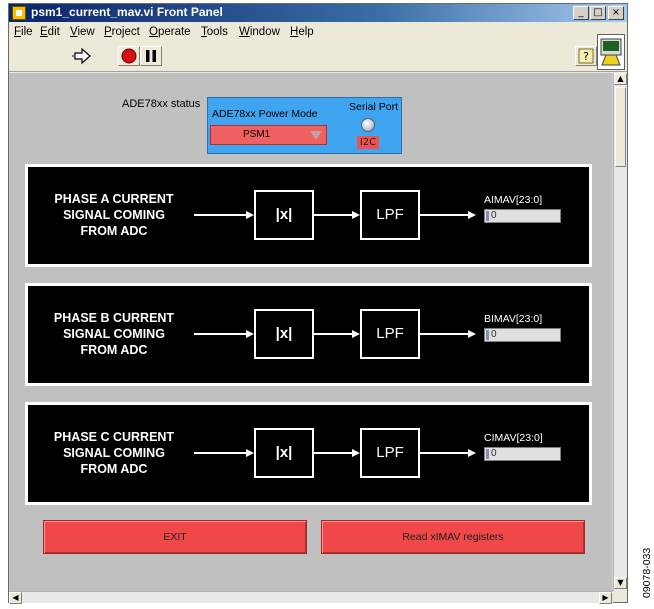 The width and height of the screenshot is (654, 609). What do you see at coordinates (114, 453) in the screenshot?
I see `phase-c-title: PHASE C CURRENT SIGNAL COMING FROM ADC` at bounding box center [114, 453].